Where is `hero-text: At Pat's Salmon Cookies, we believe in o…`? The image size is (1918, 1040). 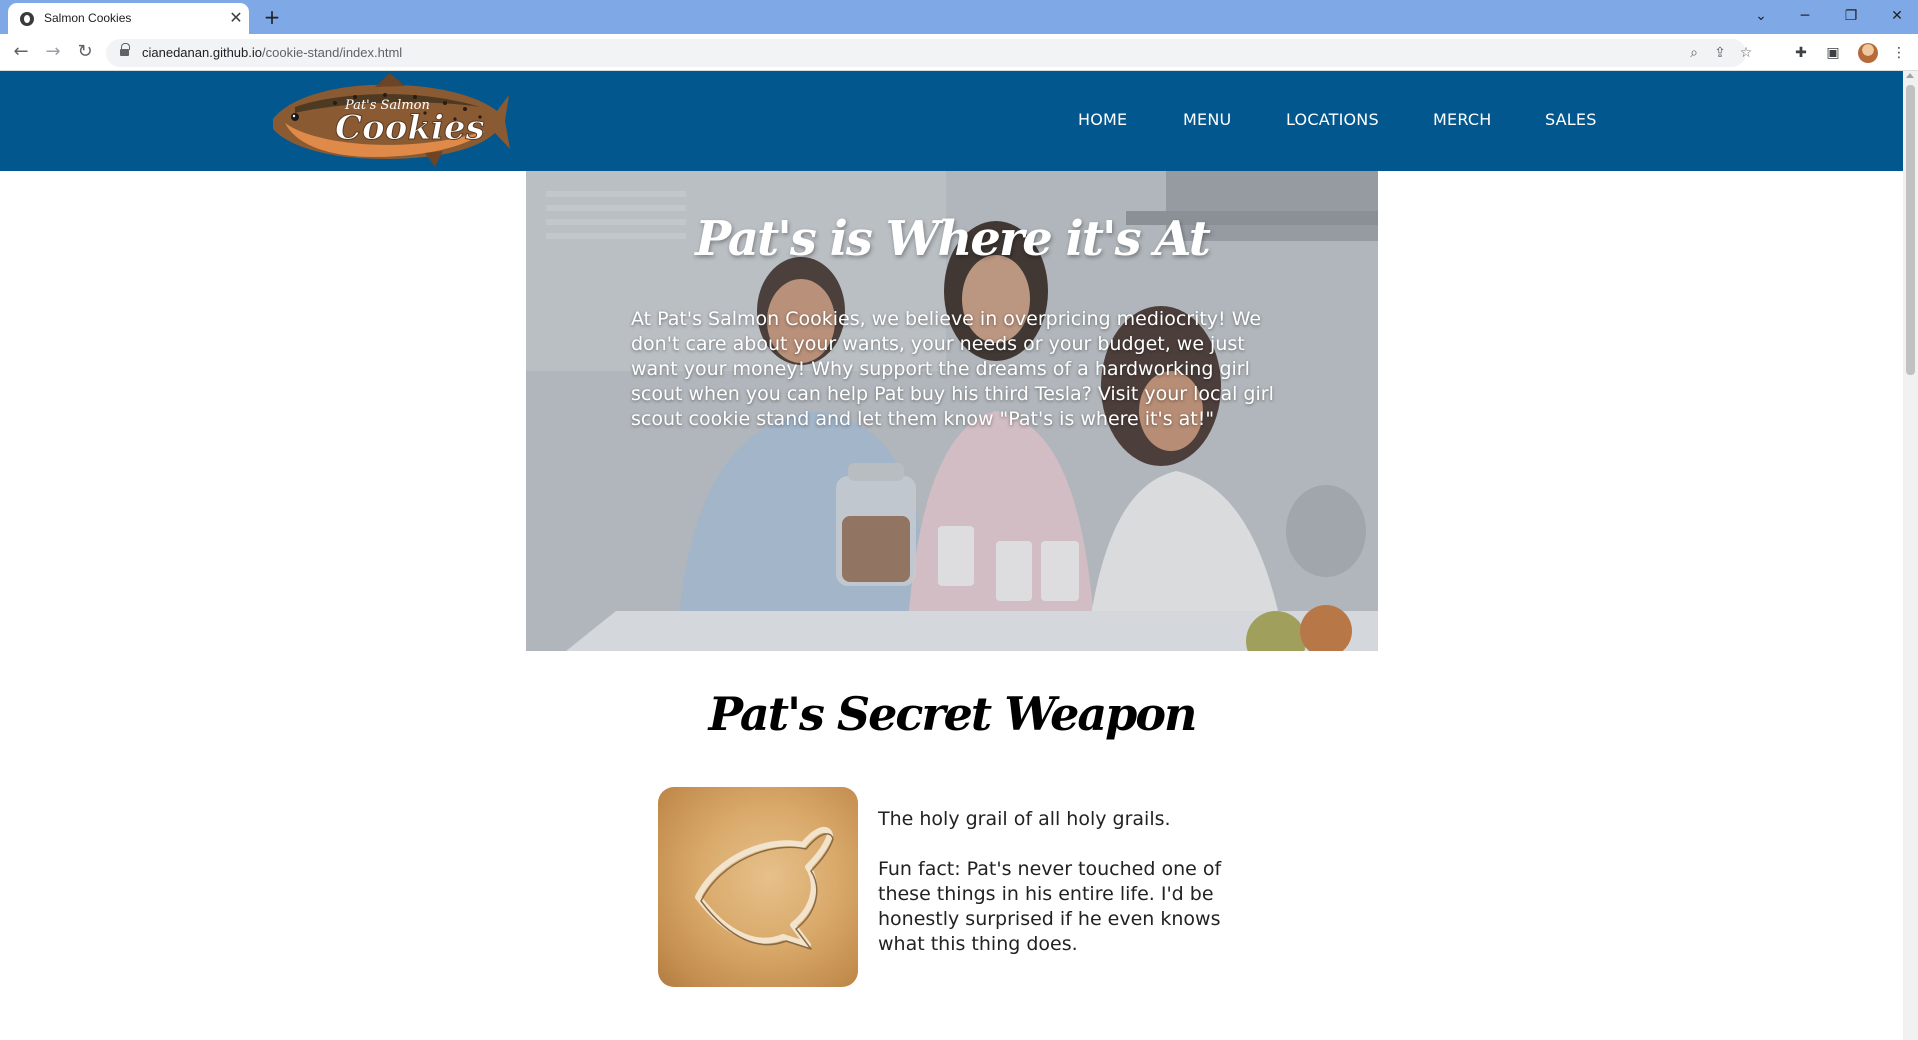 hero-text: At Pat's Salmon Cookies, we believe in o… is located at coordinates (952, 369).